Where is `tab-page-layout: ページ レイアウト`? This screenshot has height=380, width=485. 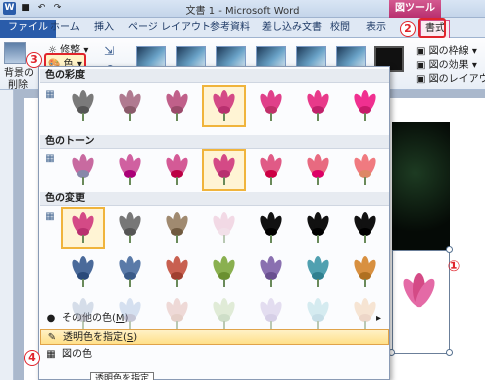
tab-page-layout: ページ レイアウト is located at coordinates (169, 29).